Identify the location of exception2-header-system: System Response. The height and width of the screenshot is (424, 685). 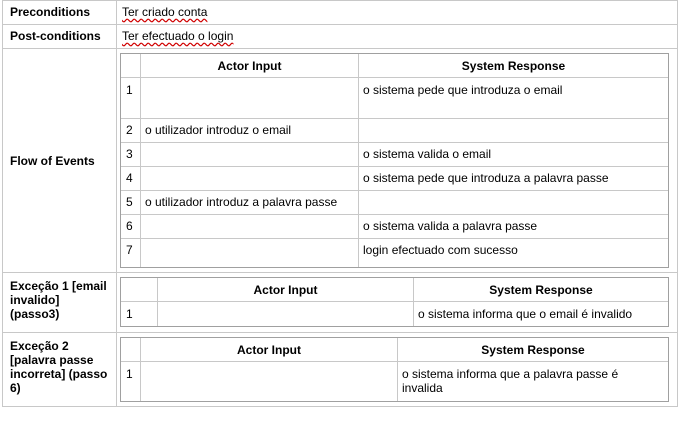
(533, 350).